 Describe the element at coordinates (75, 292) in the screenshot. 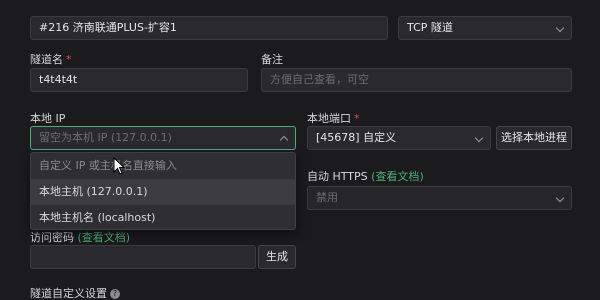

I see `custom-settings-label: 隧道自定义设置?` at that location.